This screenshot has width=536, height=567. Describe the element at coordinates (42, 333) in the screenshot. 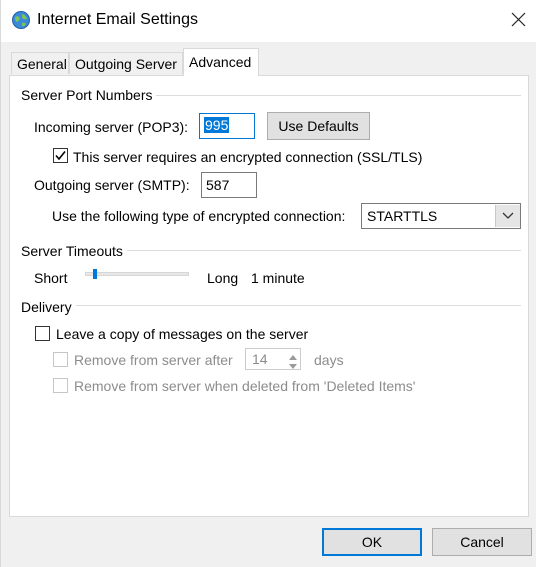

I see `leave-copy-checkbox` at that location.